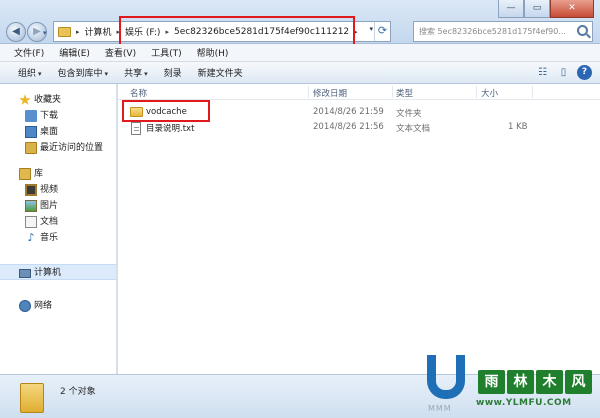  I want to click on watermark-char: 雨, so click(491, 382).